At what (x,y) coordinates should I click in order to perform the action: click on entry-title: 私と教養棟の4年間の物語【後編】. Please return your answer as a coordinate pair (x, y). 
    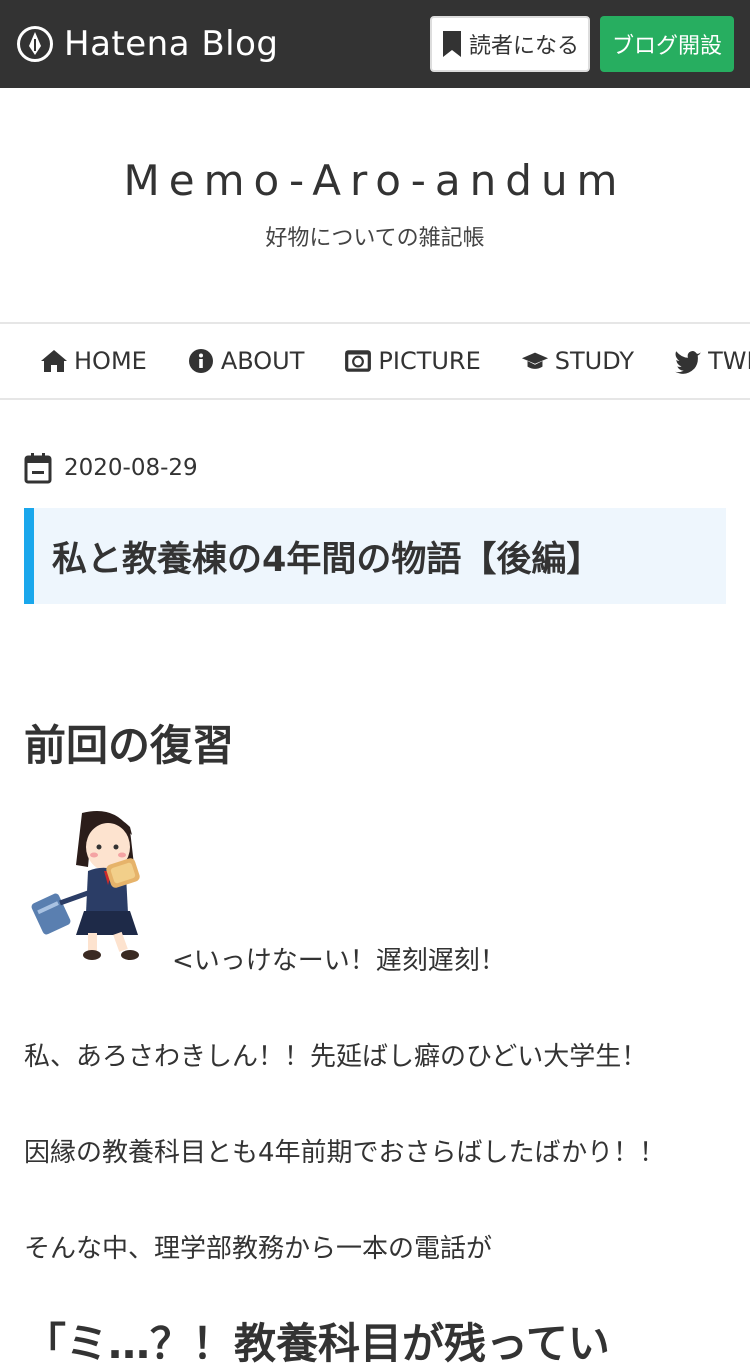
    Looking at the image, I should click on (375, 556).